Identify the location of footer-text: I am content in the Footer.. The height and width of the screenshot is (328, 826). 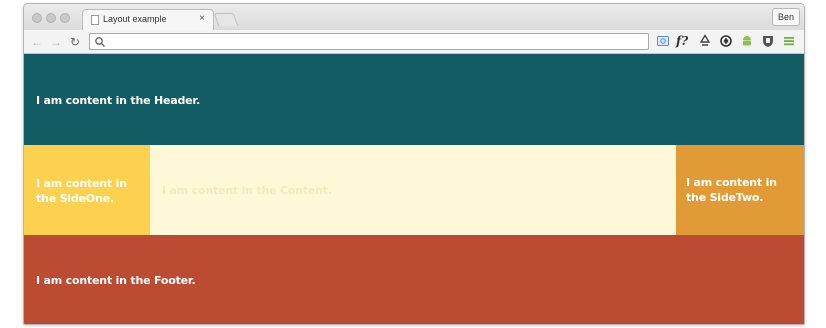
(116, 280).